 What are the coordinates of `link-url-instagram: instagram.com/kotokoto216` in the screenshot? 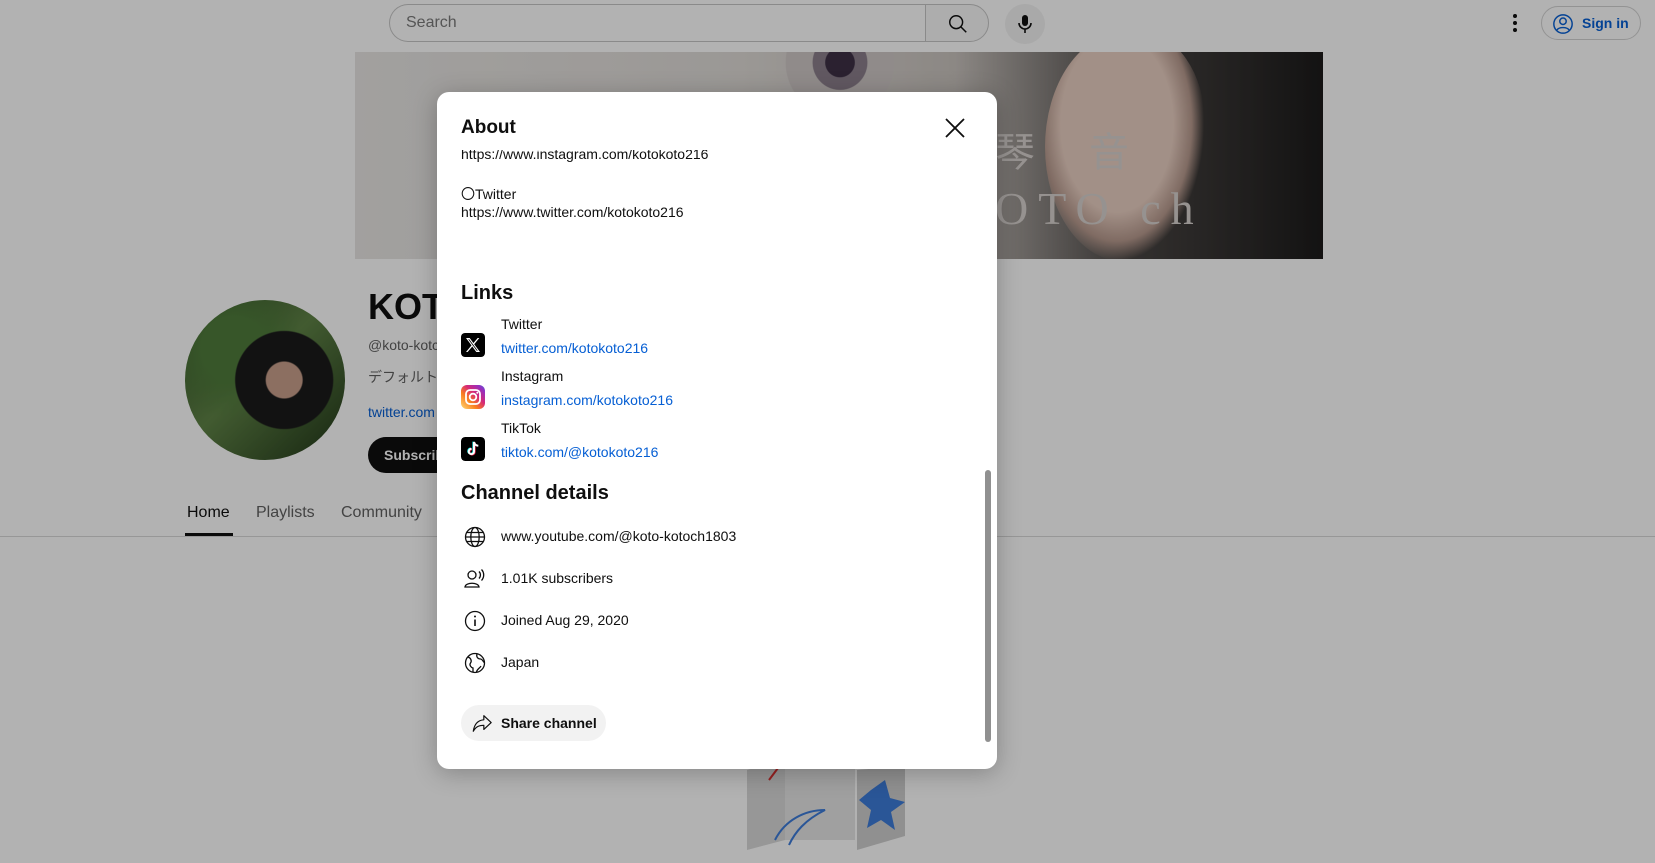 It's located at (587, 400).